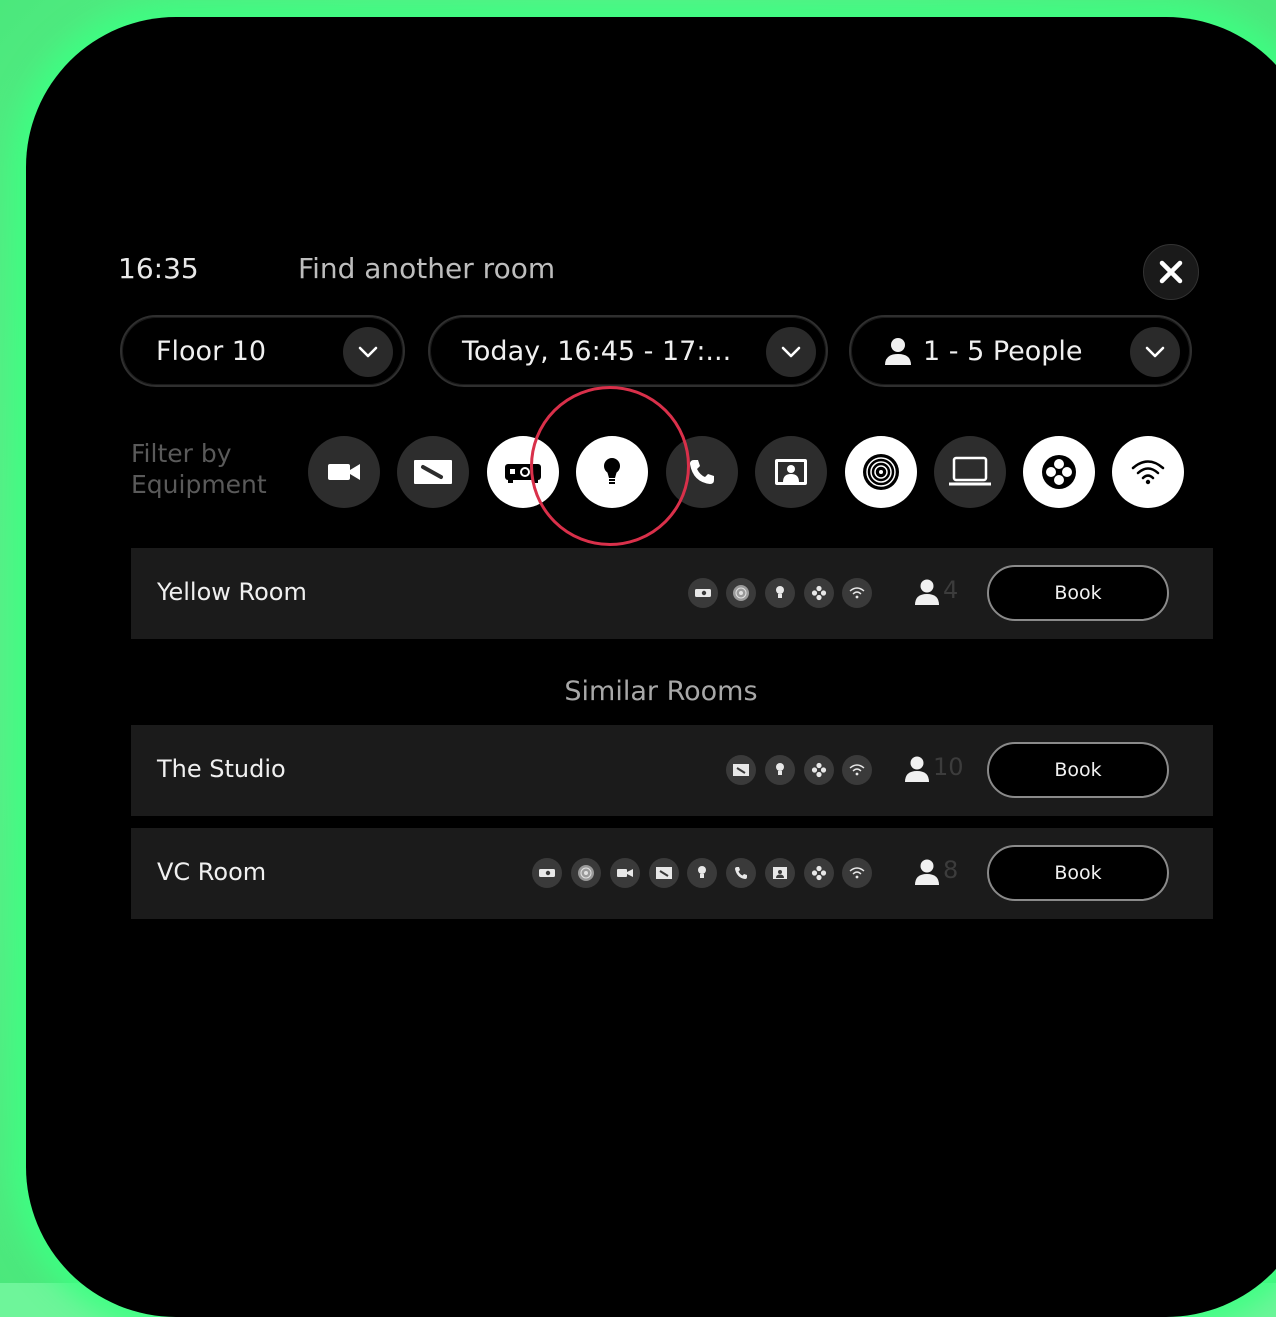 Image resolution: width=1276 pixels, height=1317 pixels. I want to click on filter-lighting, so click(612, 472).